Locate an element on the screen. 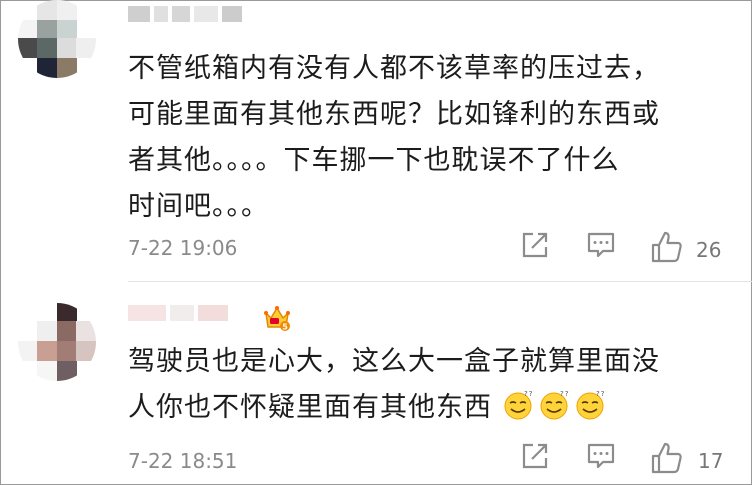 The height and width of the screenshot is (485, 752). like-count: 26 is located at coordinates (709, 250).